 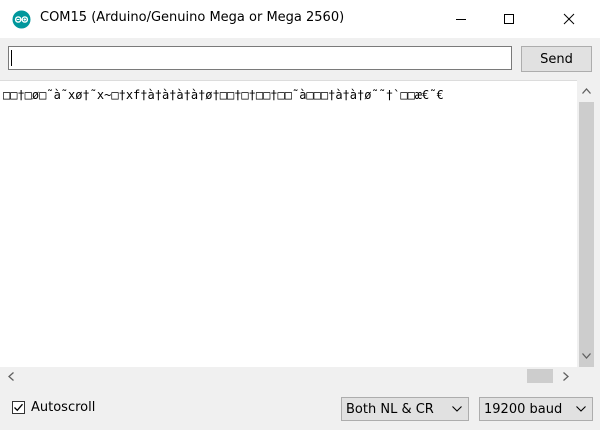 I want to click on baud-rate-value: 19200 baud, so click(x=523, y=409).